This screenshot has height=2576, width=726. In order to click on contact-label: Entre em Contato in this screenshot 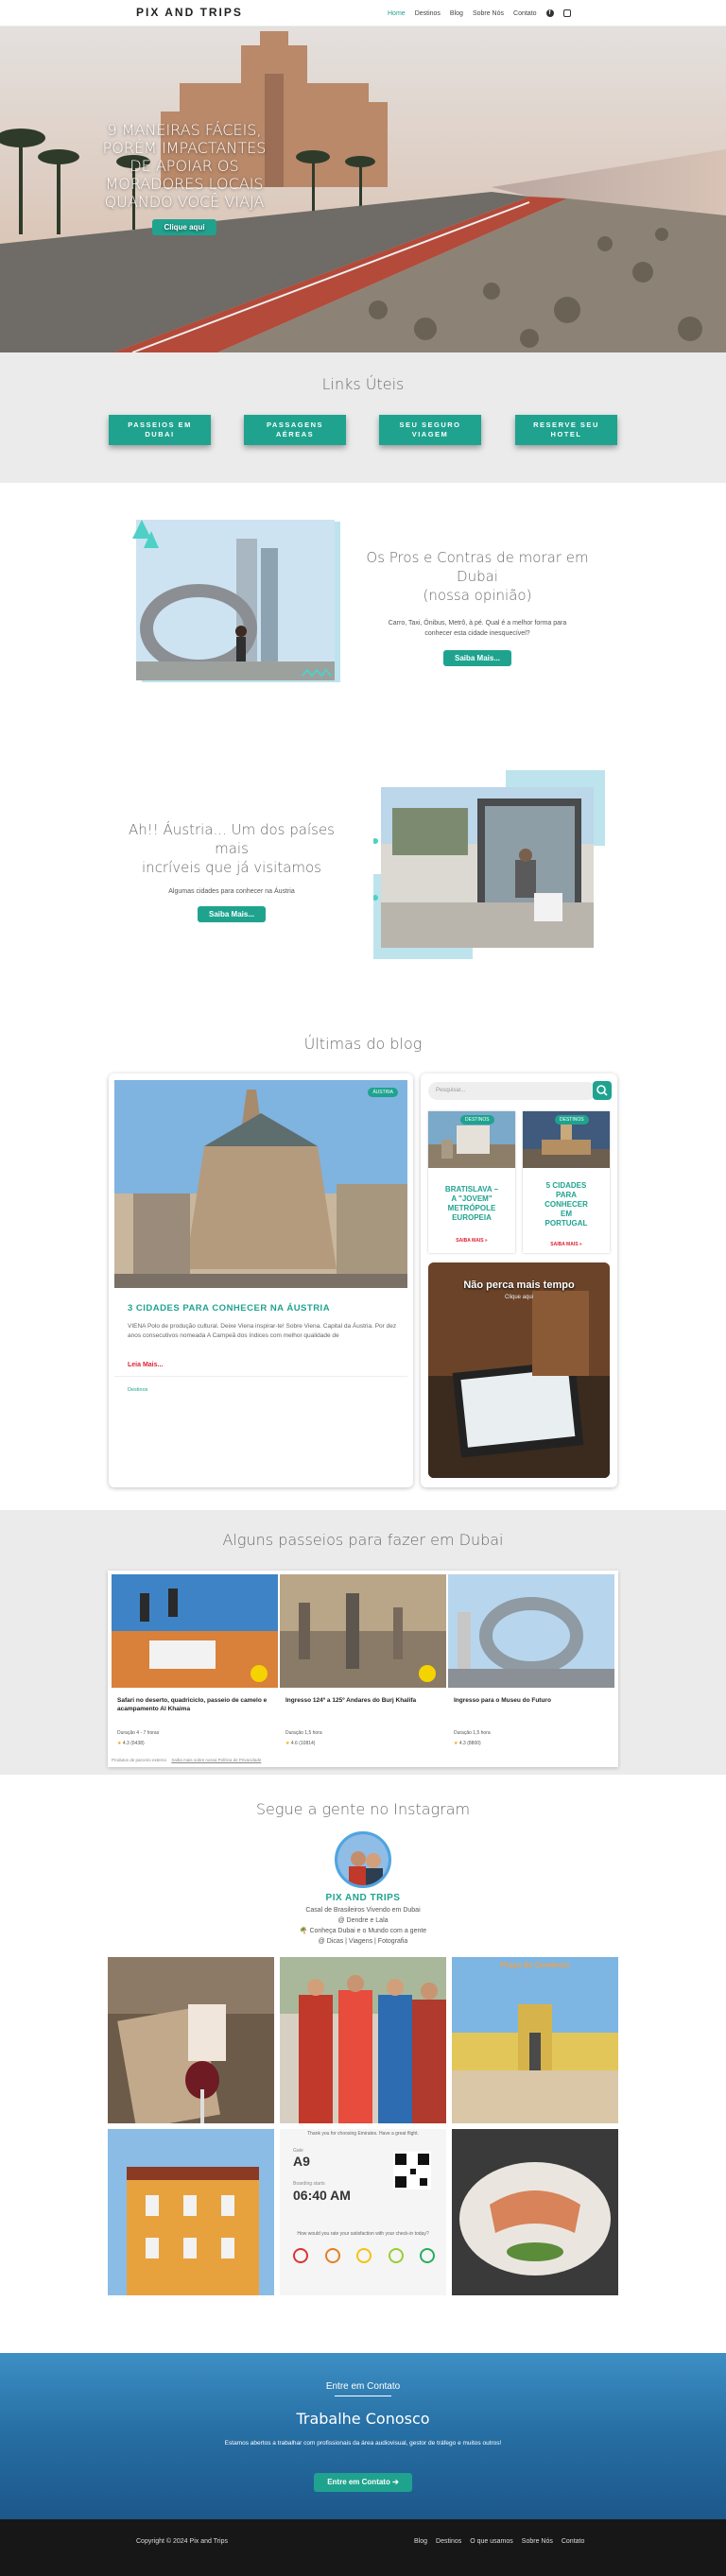, I will do `click(363, 2386)`.